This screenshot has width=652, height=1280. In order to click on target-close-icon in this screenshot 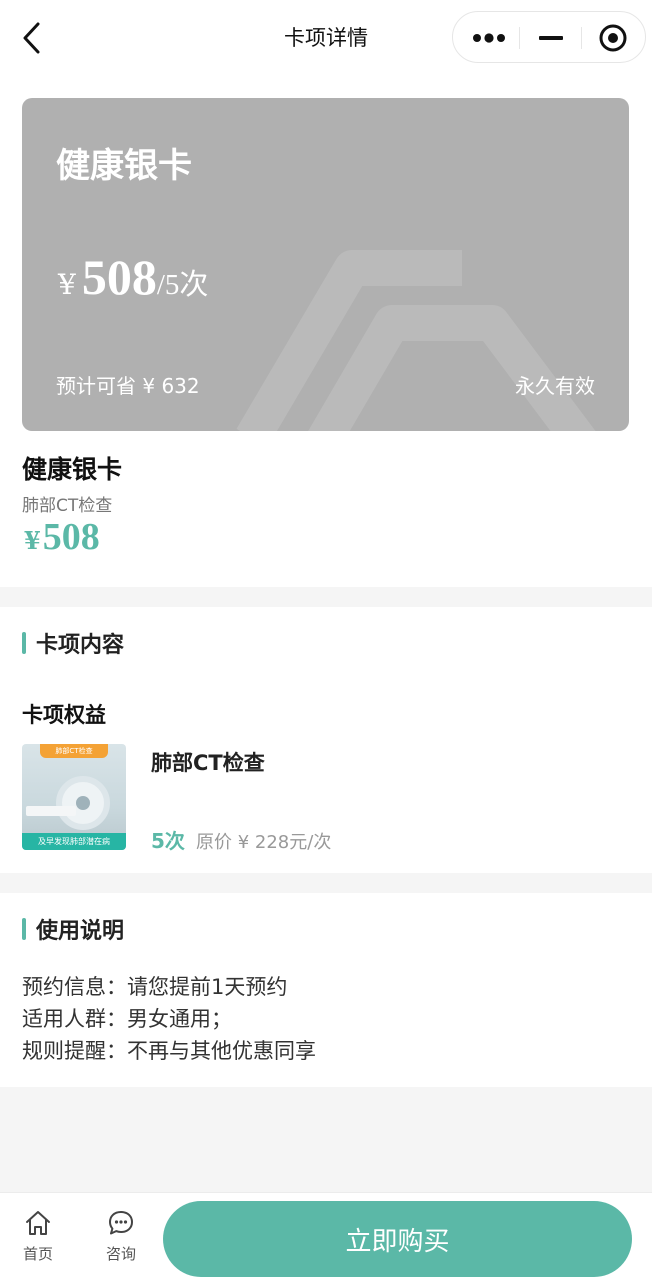, I will do `click(613, 38)`.